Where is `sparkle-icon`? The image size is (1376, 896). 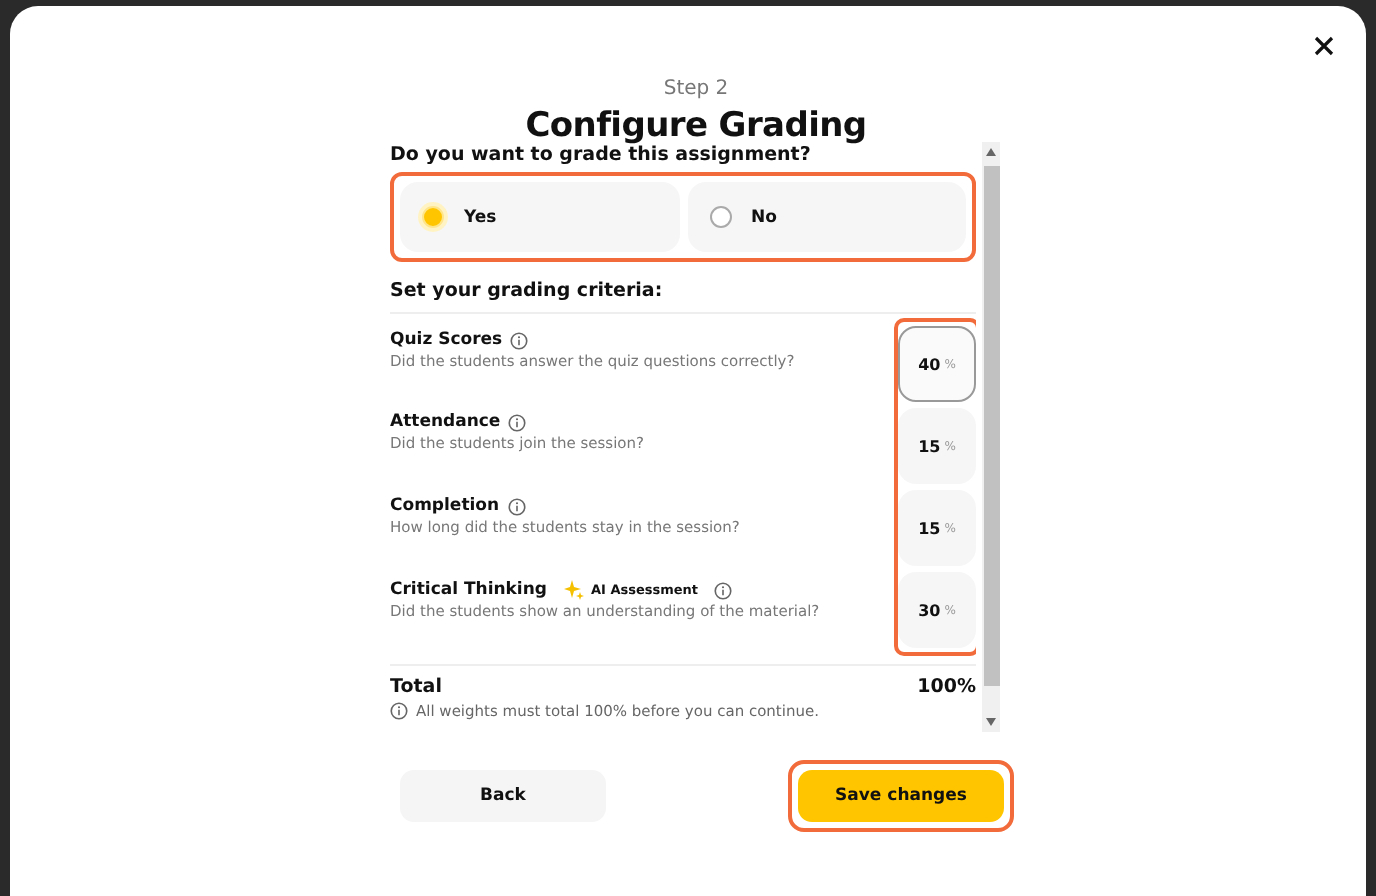
sparkle-icon is located at coordinates (574, 590).